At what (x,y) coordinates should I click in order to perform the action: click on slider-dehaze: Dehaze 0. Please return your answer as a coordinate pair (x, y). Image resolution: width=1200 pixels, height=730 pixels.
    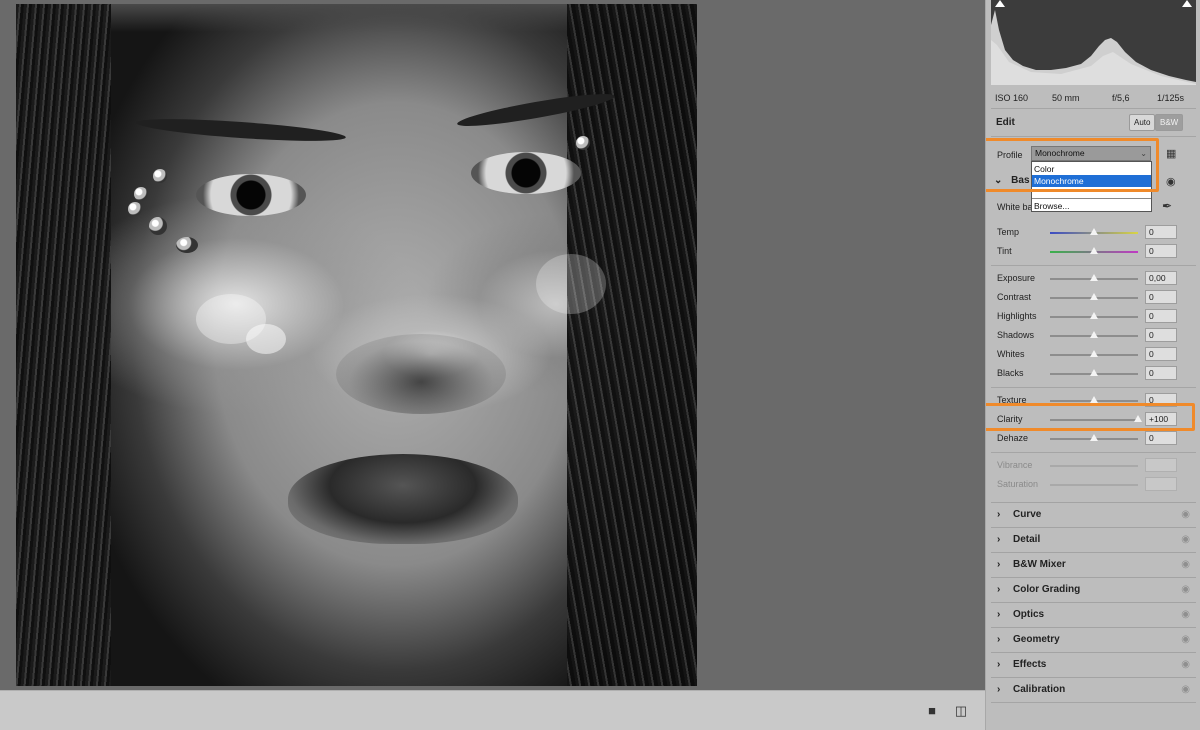
    Looking at the image, I should click on (1093, 439).